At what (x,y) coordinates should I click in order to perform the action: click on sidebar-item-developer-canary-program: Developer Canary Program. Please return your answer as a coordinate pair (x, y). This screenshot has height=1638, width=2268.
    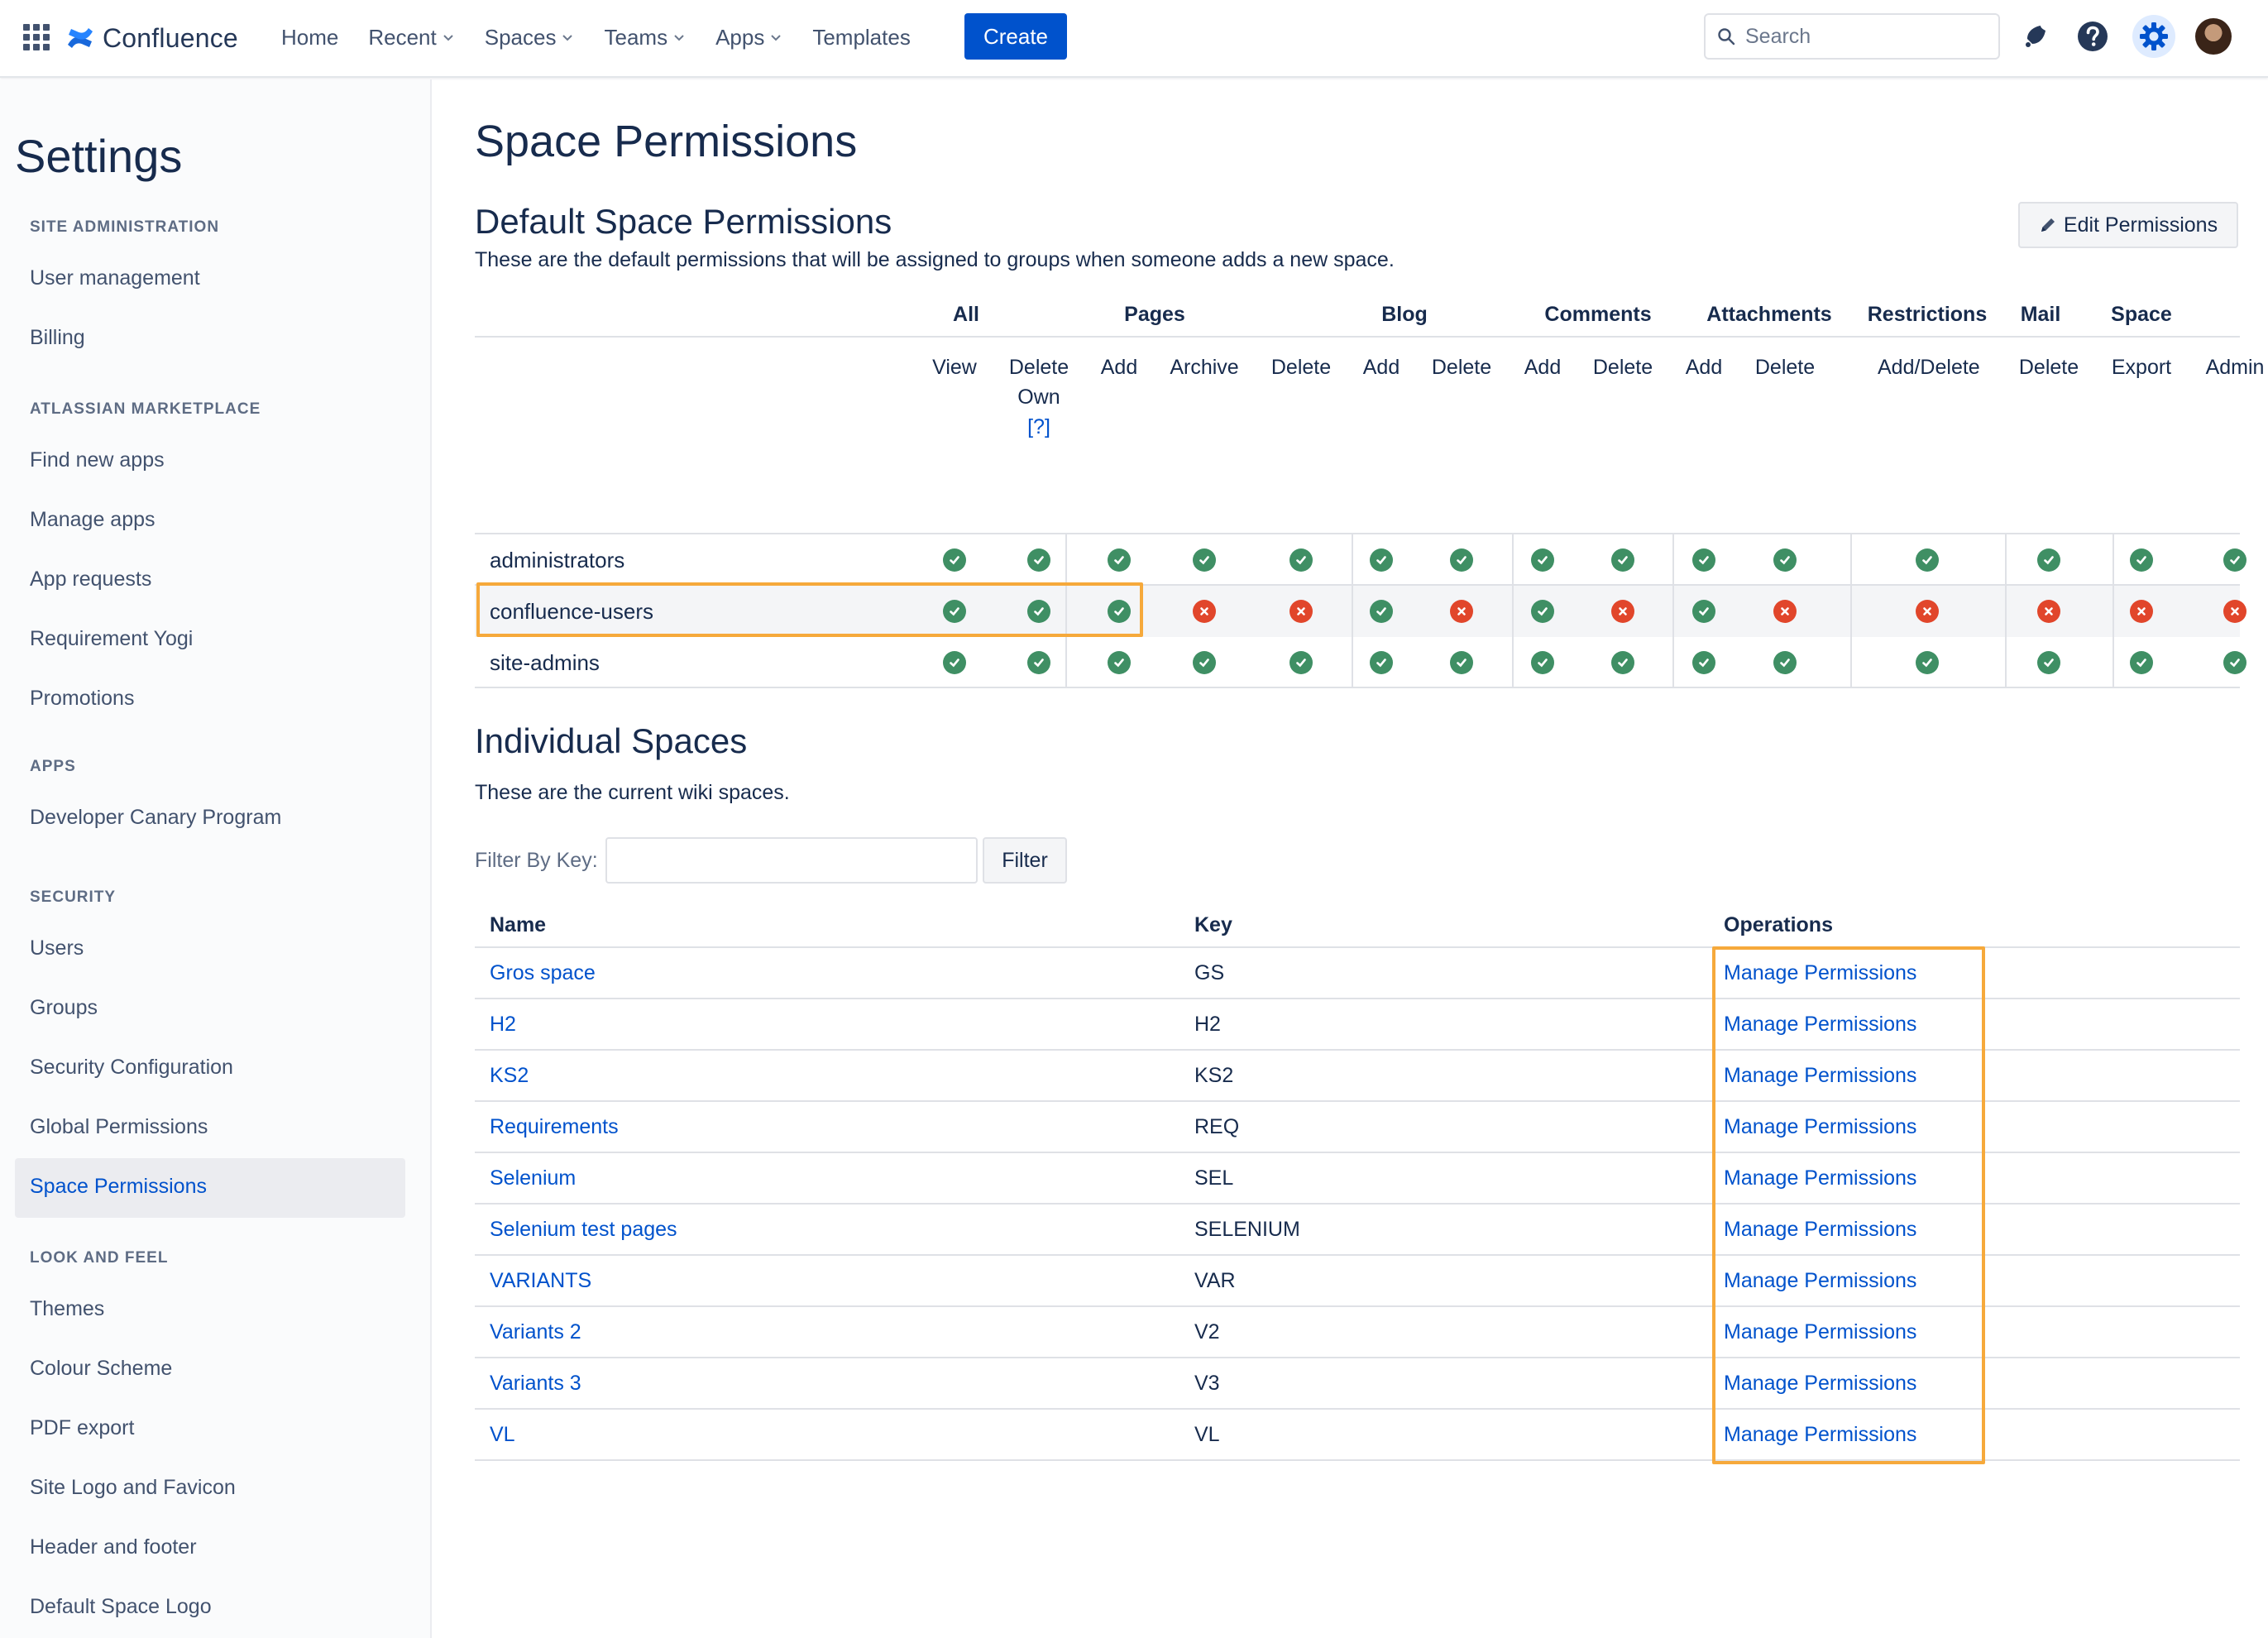
    Looking at the image, I should click on (155, 818).